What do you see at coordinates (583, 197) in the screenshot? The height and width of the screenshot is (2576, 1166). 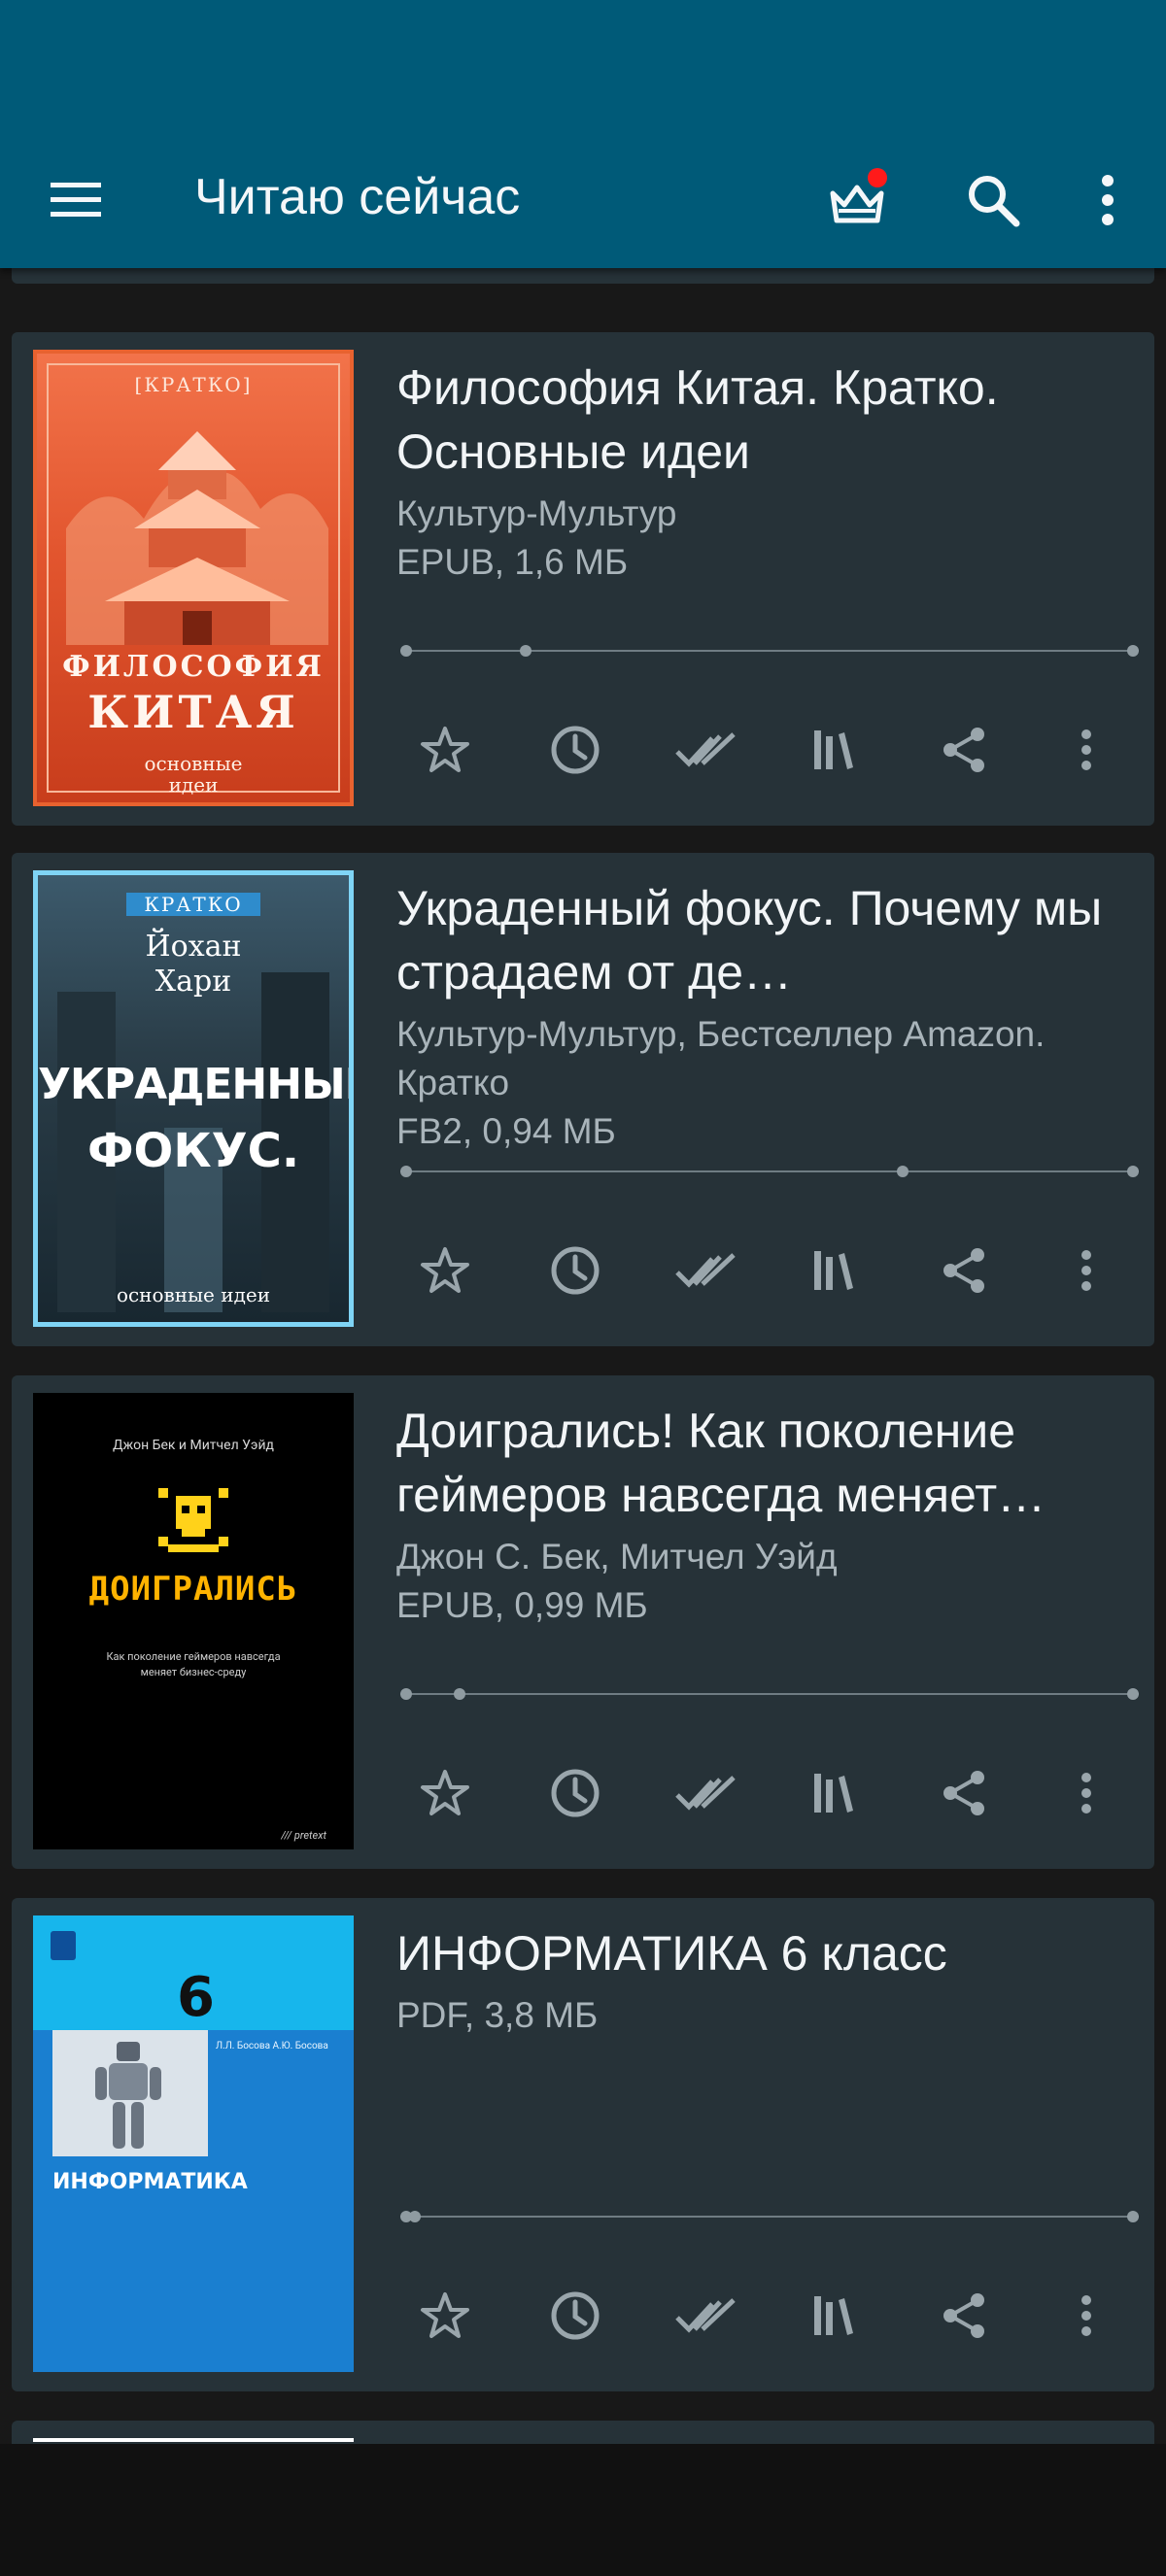 I see `toolbar: Читаю сейчас` at bounding box center [583, 197].